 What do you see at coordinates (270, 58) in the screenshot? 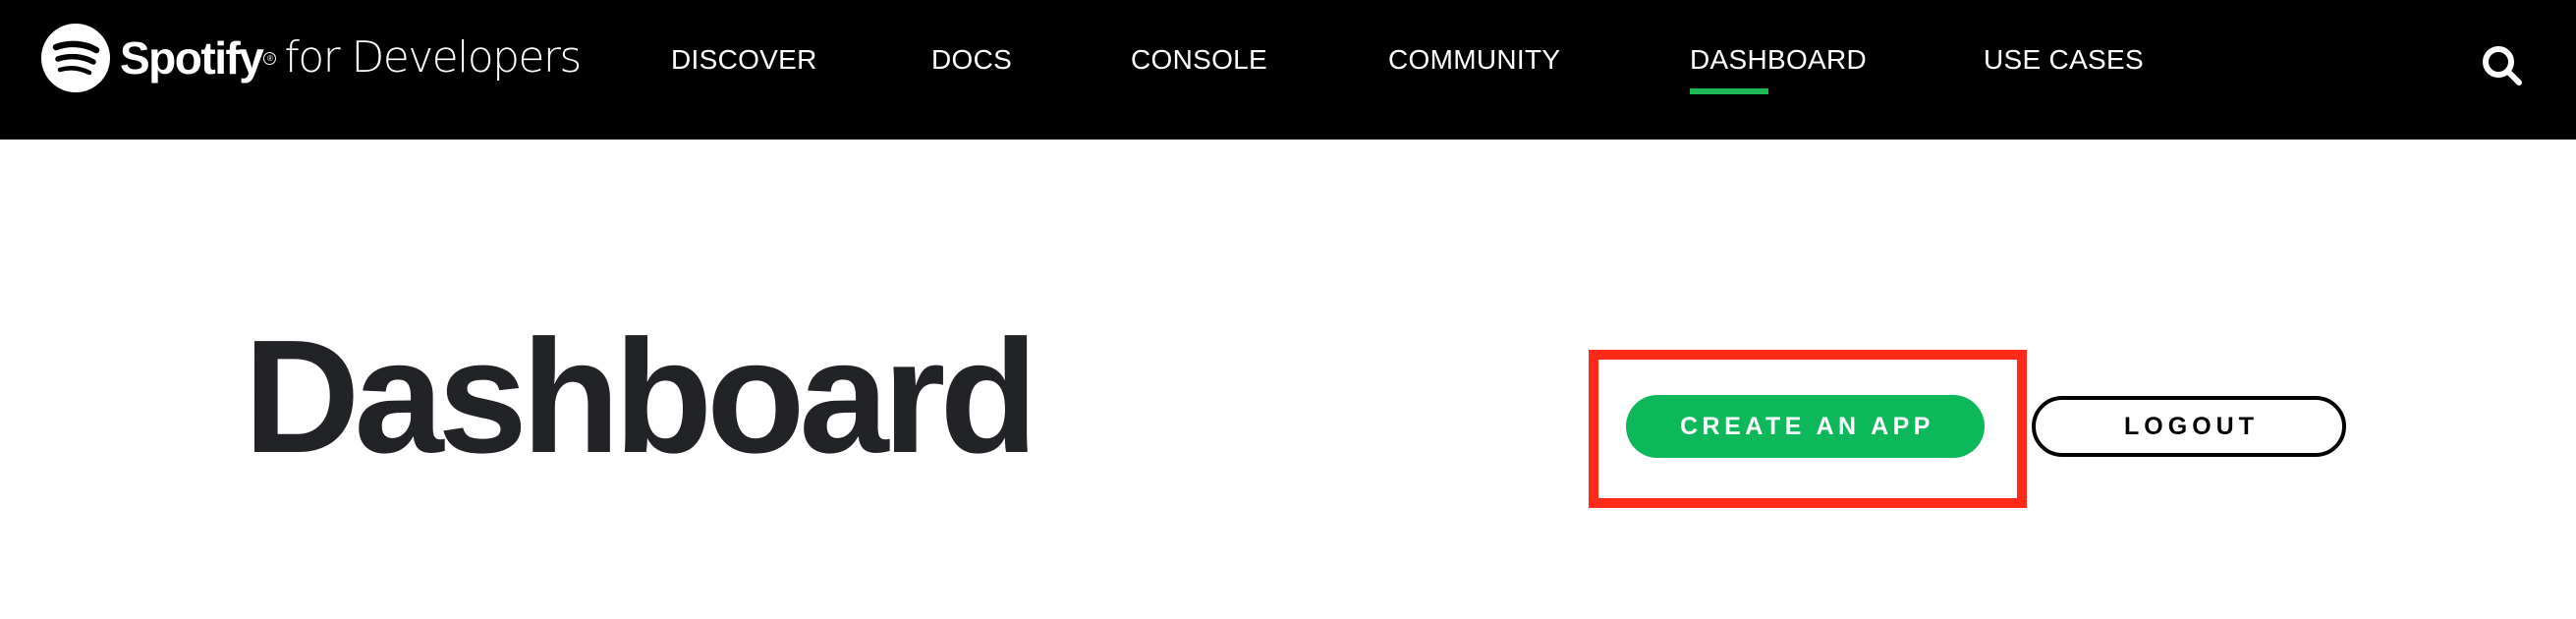
I see `registered-mark: ®` at bounding box center [270, 58].